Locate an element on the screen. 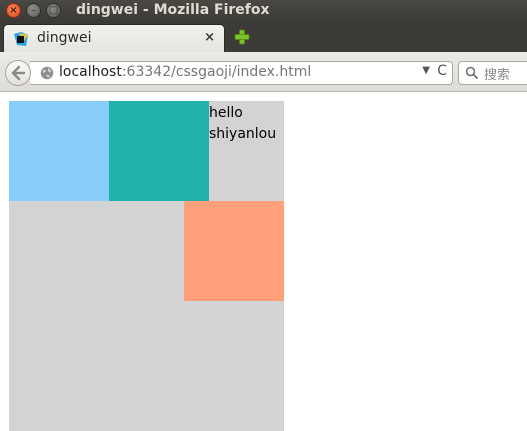 This screenshot has height=431, width=527. search-placeholder: 搜索 is located at coordinates (497, 75).